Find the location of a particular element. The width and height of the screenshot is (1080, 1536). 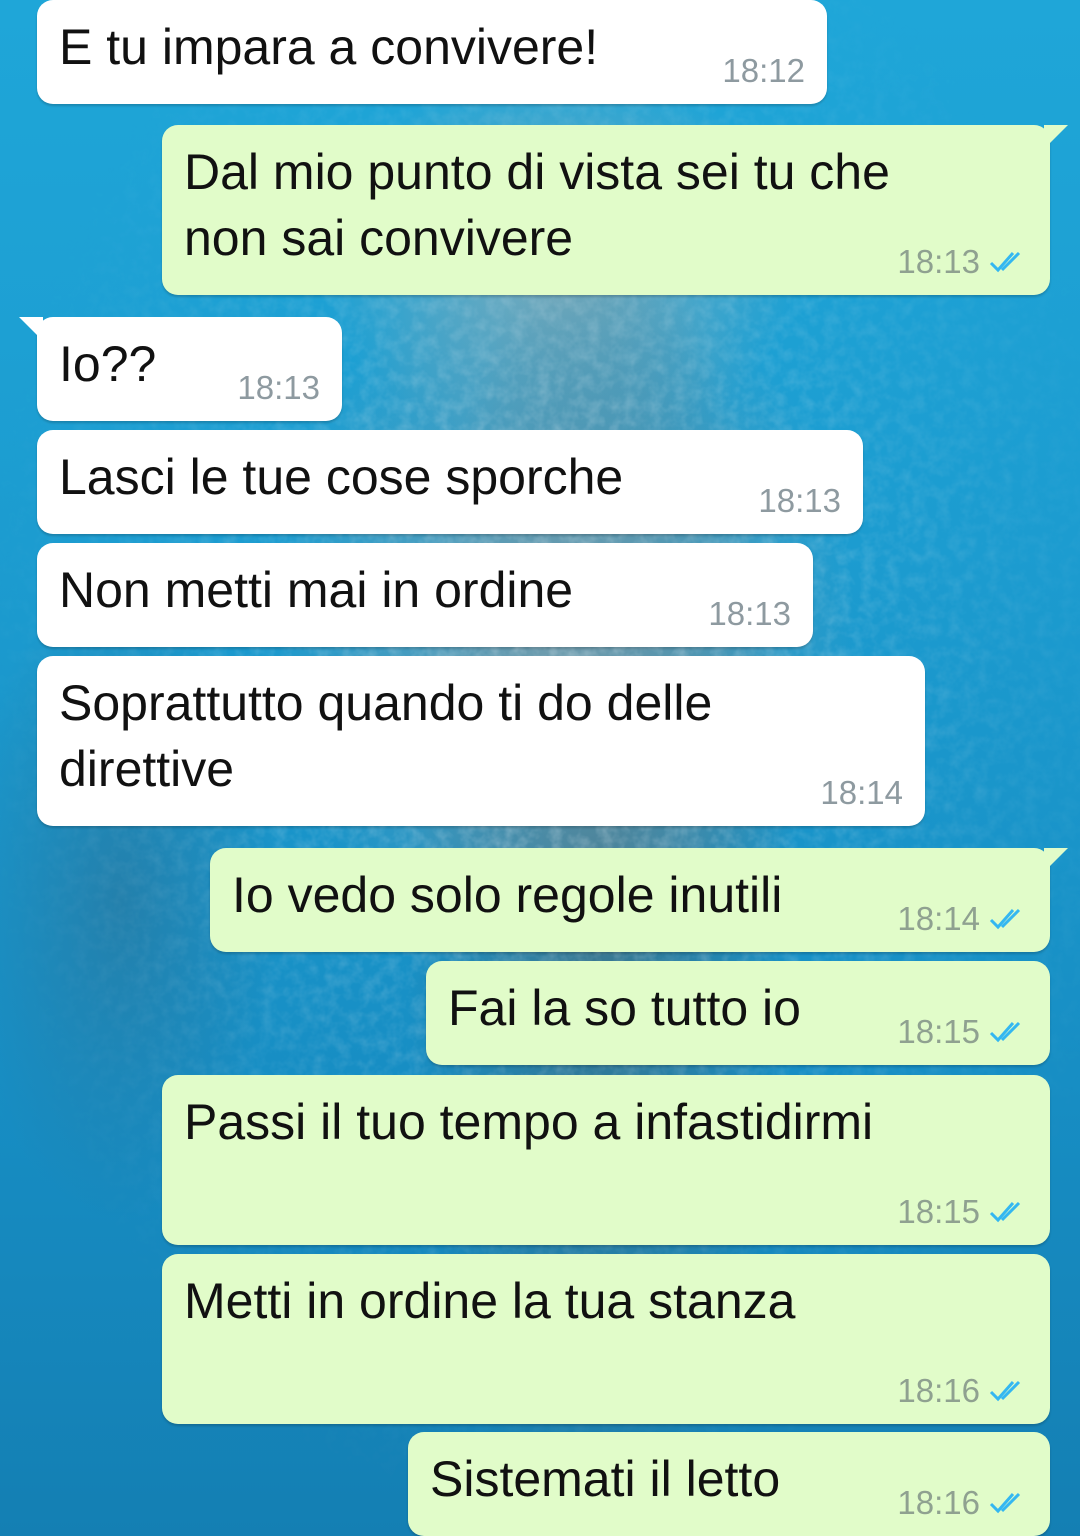

message-text: Passi il tuo tempo a infastidirmi is located at coordinates (529, 1122).